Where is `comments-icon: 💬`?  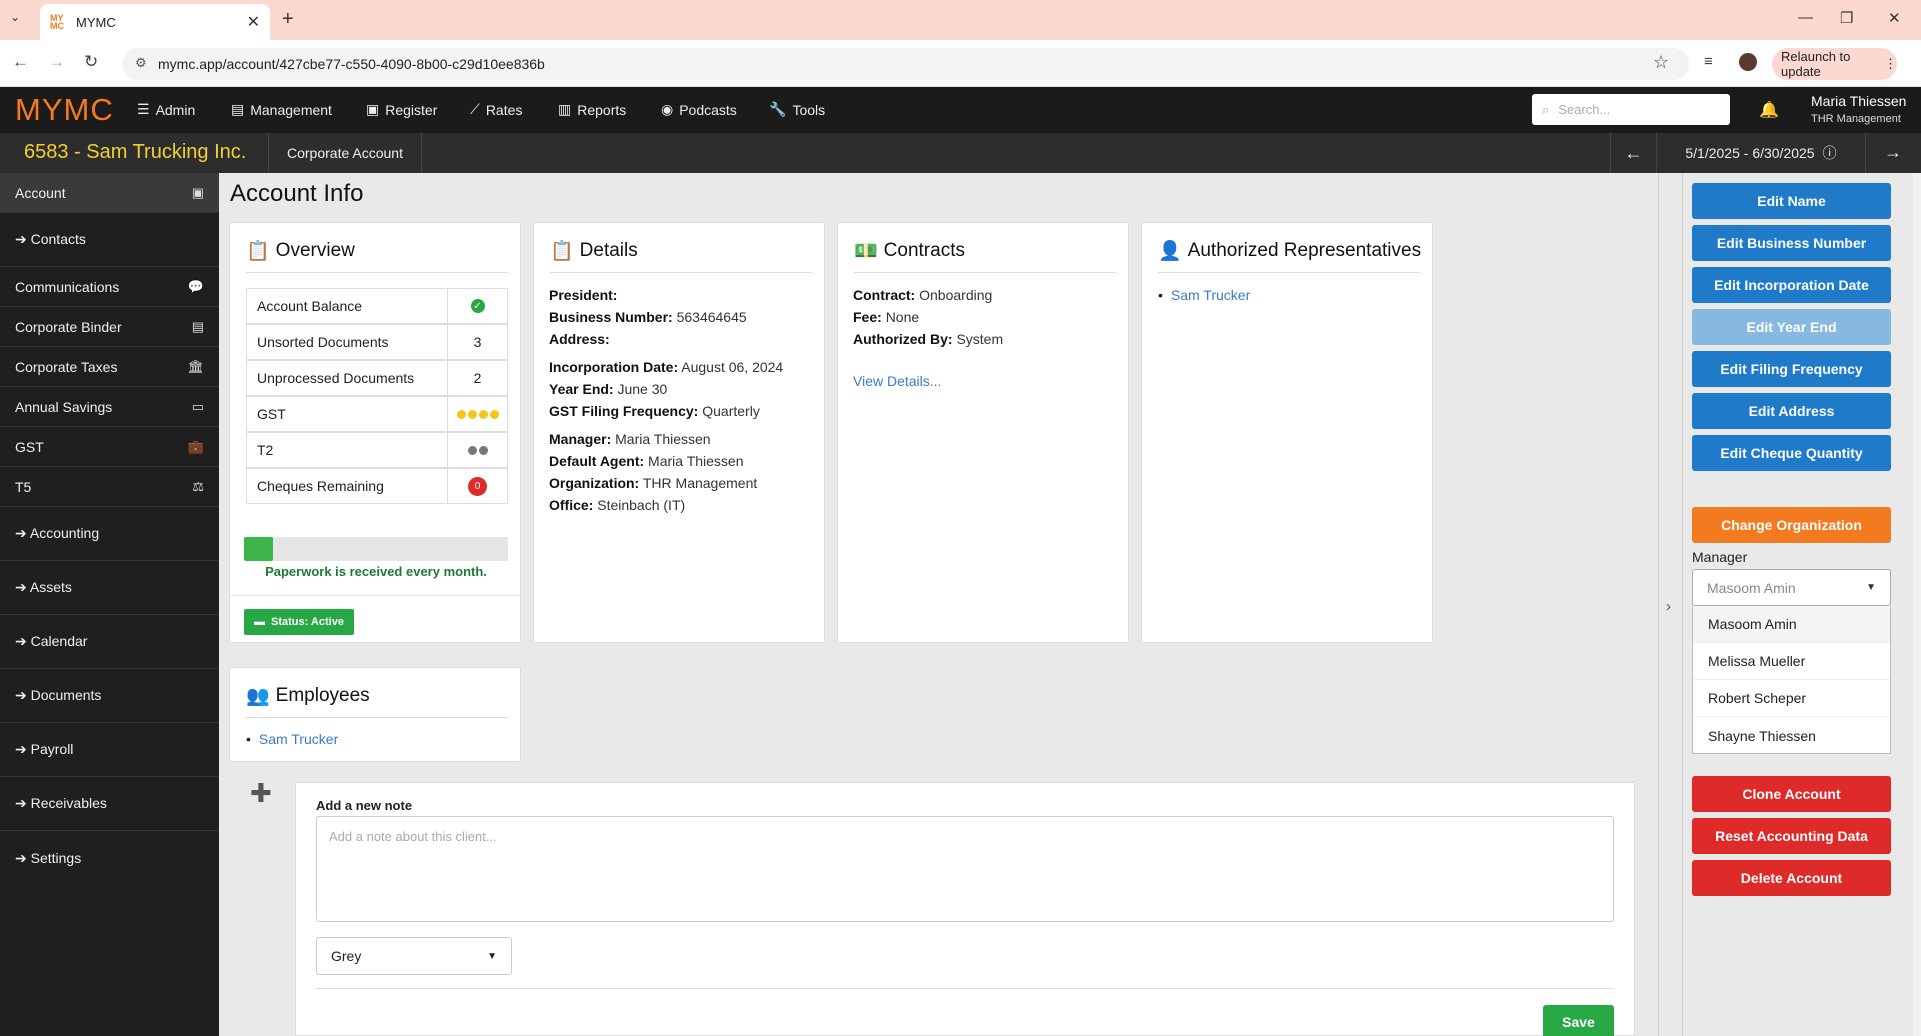
comments-icon: 💬 is located at coordinates (195, 286).